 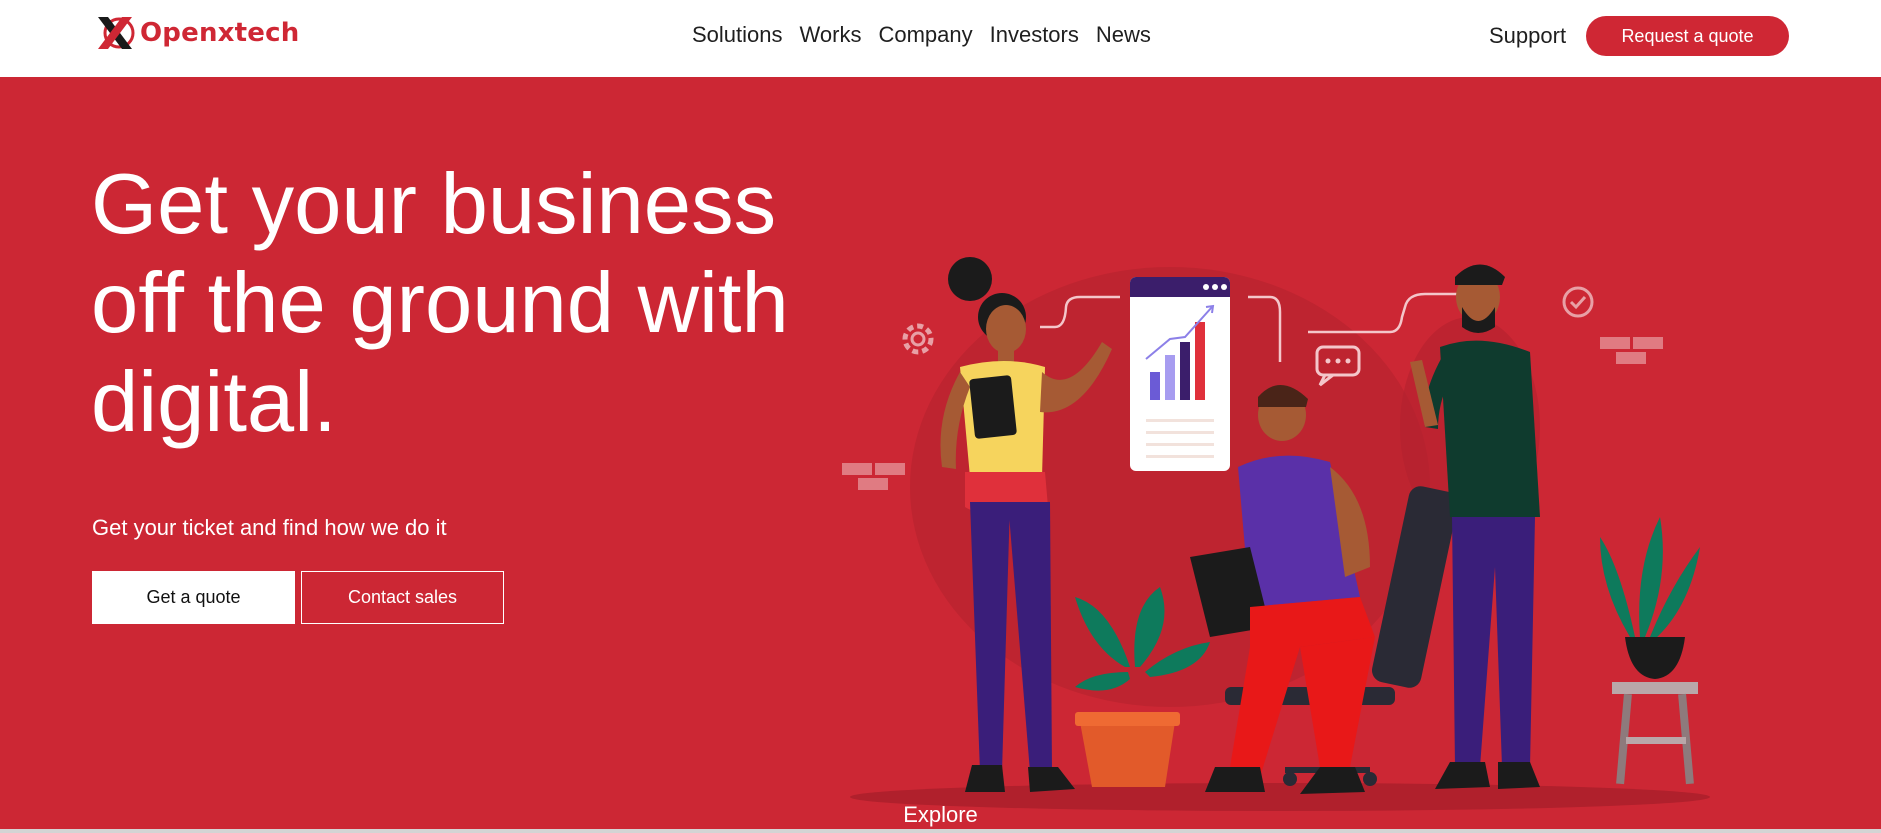 What do you see at coordinates (193, 597) in the screenshot?
I see `get-quote-button: Get a quote` at bounding box center [193, 597].